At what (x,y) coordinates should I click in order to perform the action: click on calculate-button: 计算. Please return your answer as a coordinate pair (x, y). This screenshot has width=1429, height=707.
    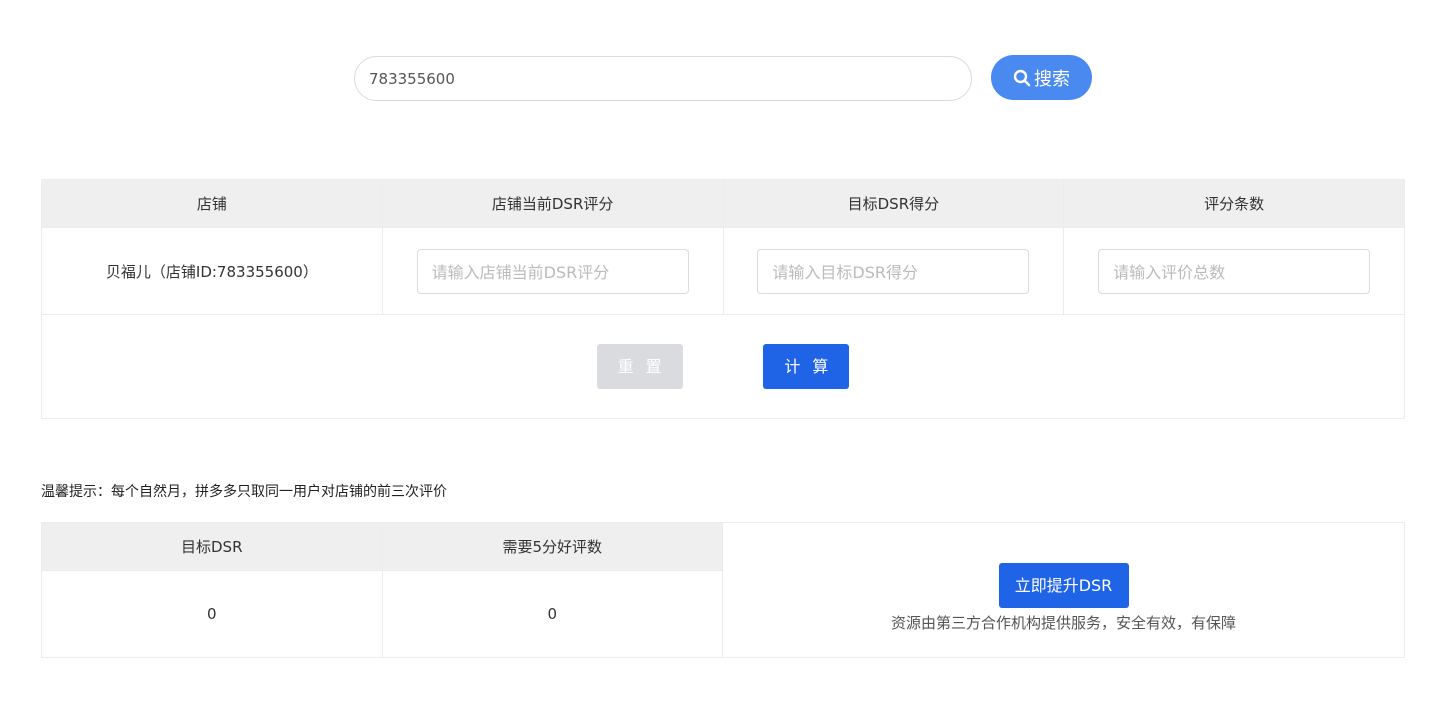
    Looking at the image, I should click on (806, 366).